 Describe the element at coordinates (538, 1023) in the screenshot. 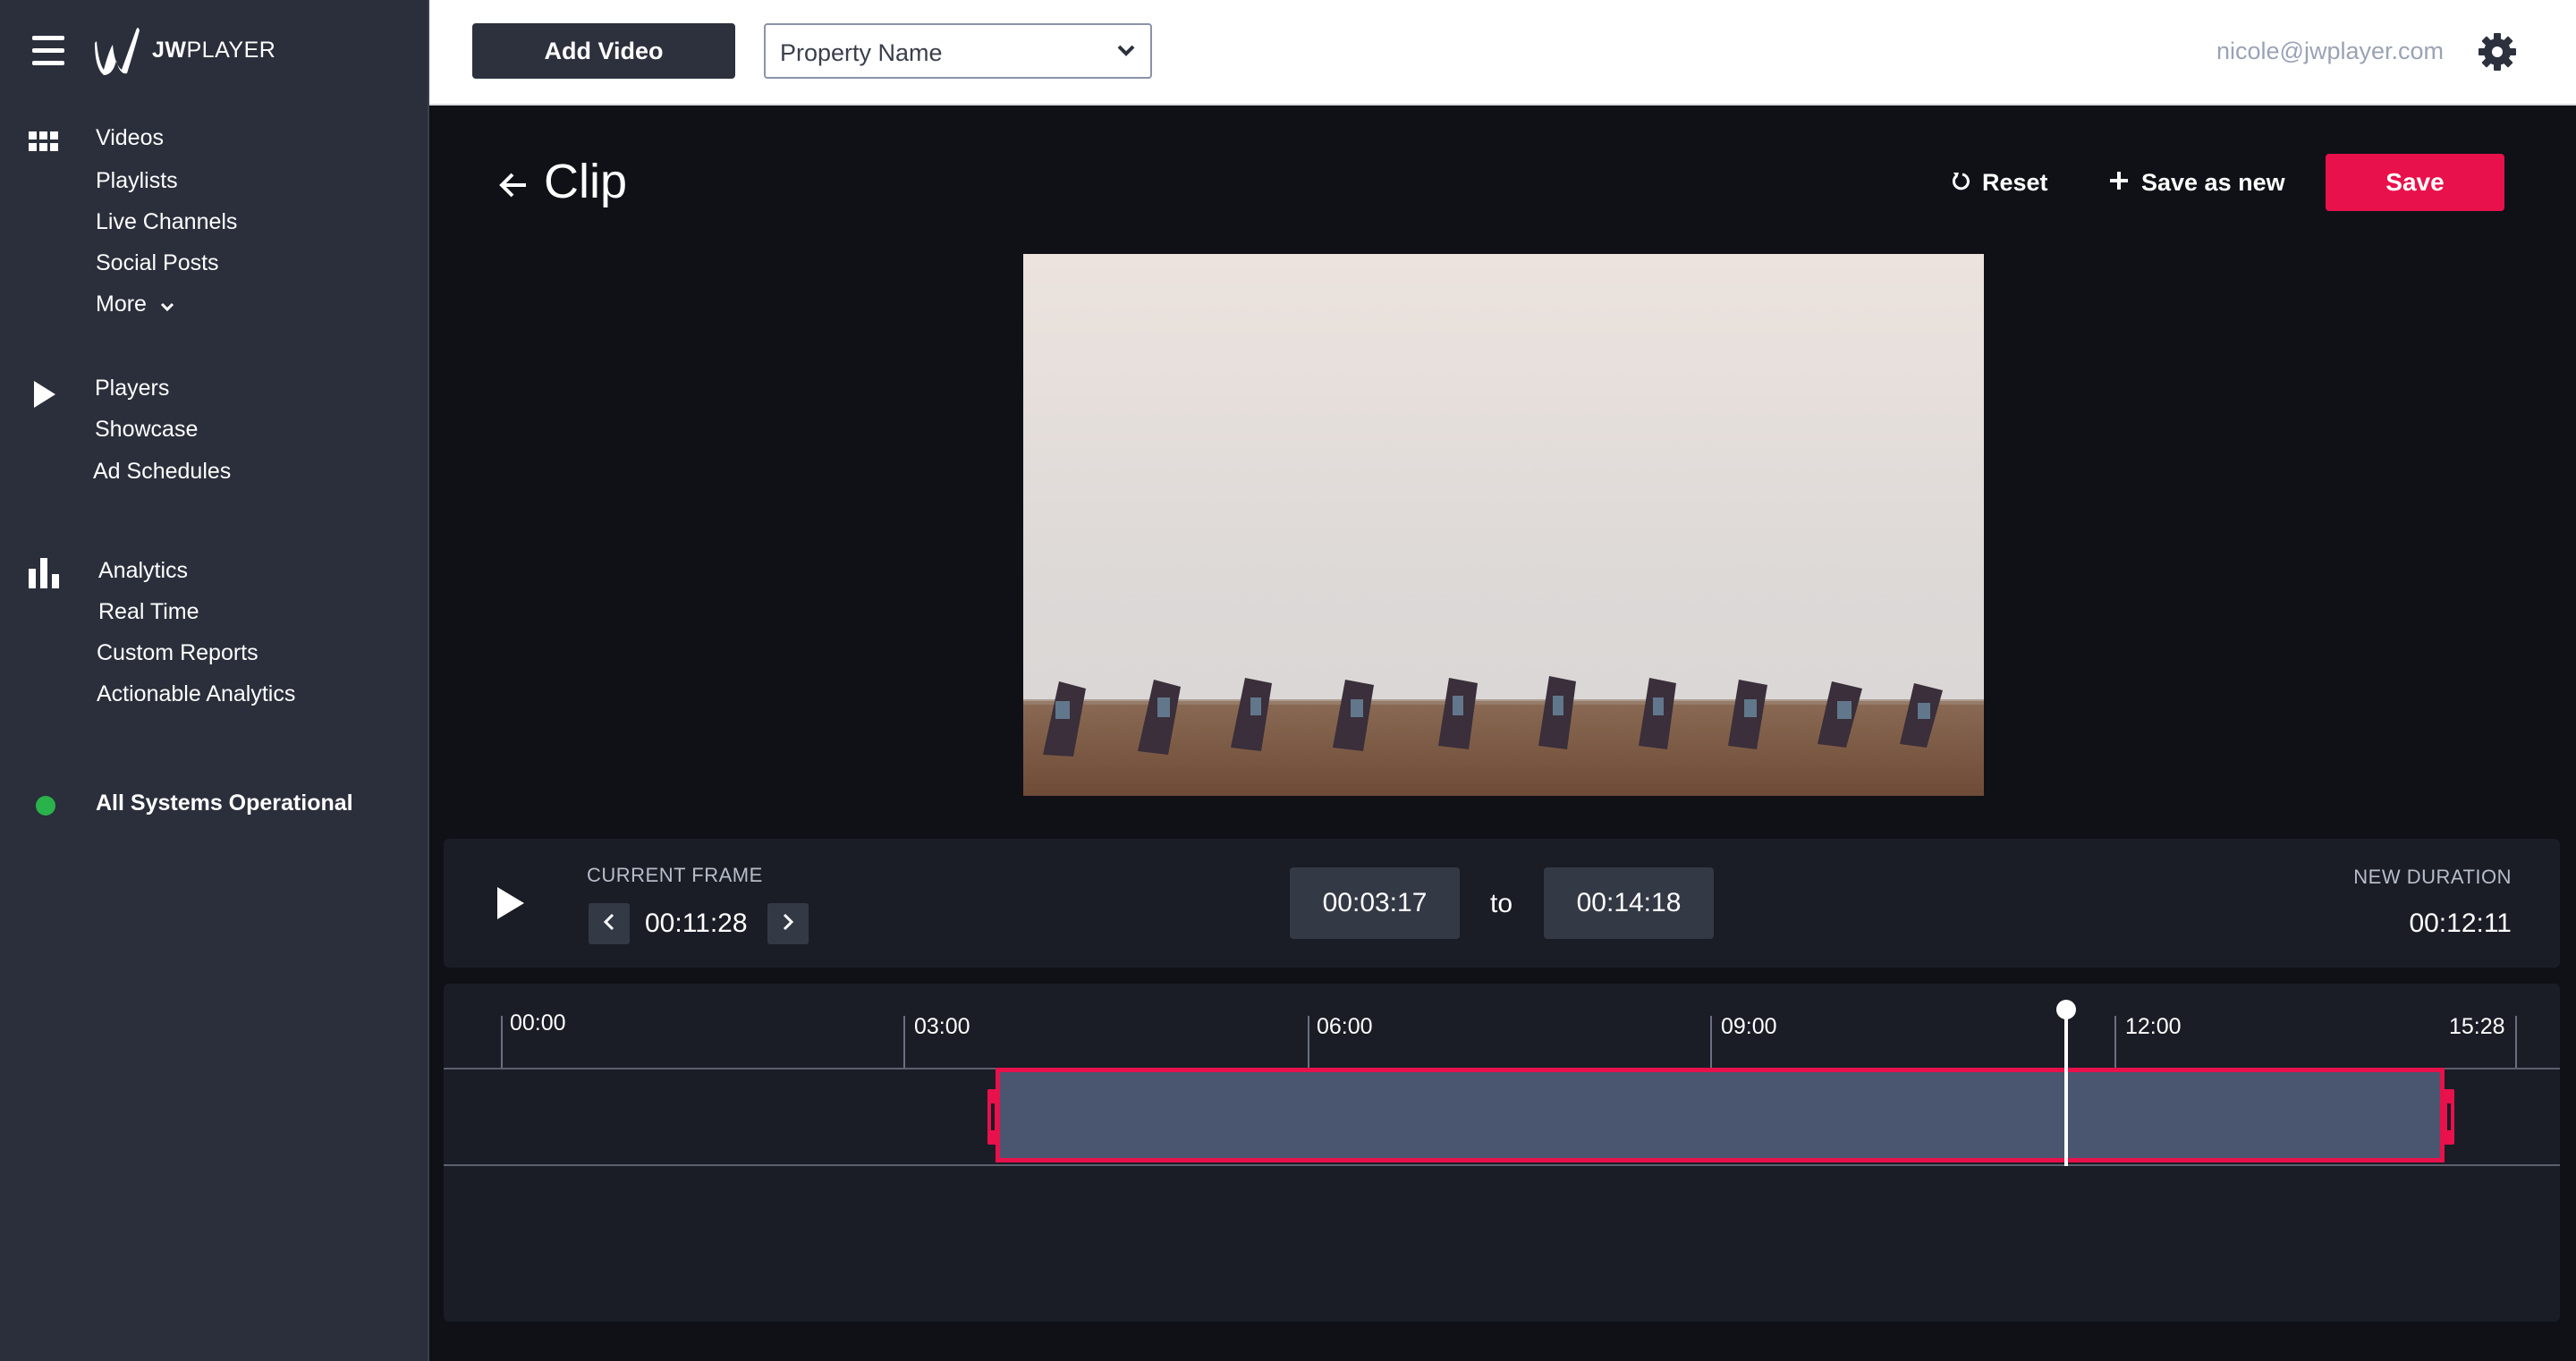

I see `timeline-tick-label: 00:00` at that location.